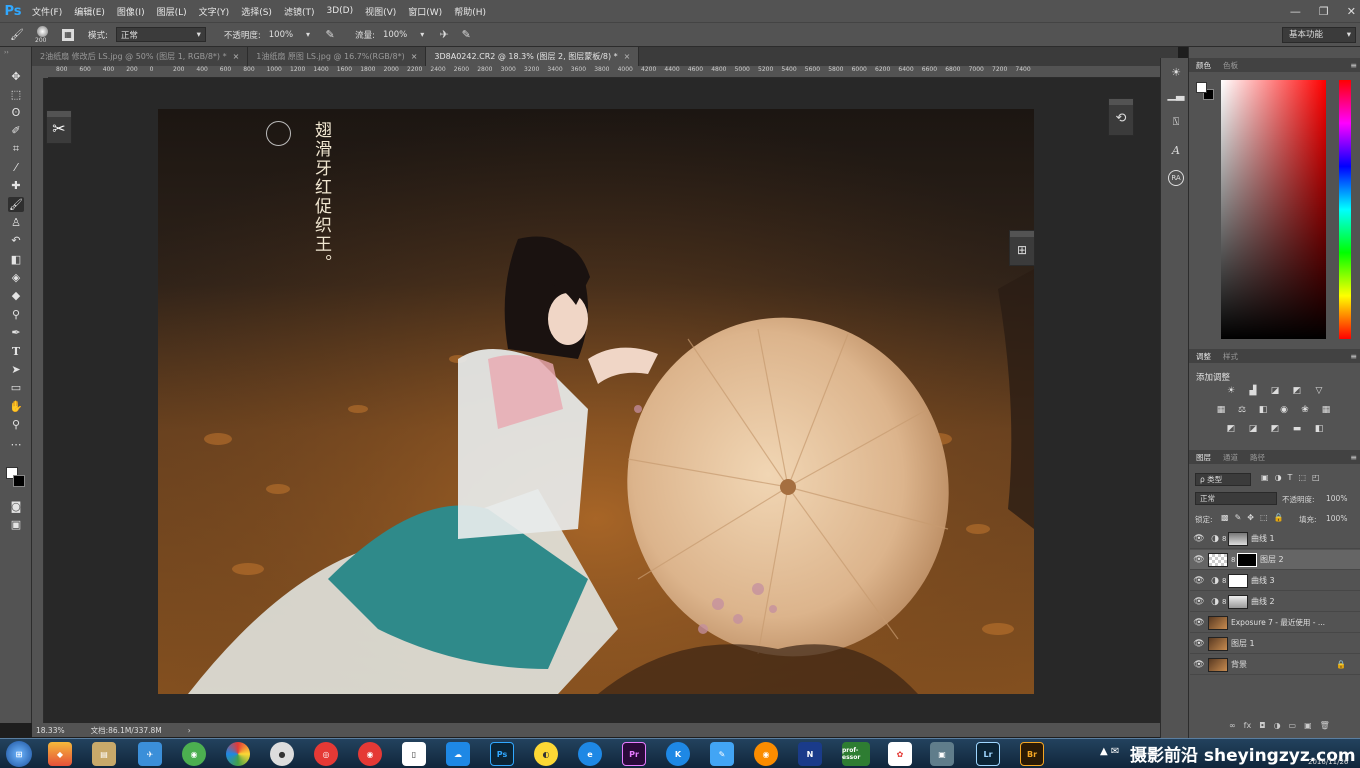 This screenshot has height=768, width=1360. I want to click on eraser-tool-icon: ◧, so click(16, 259).